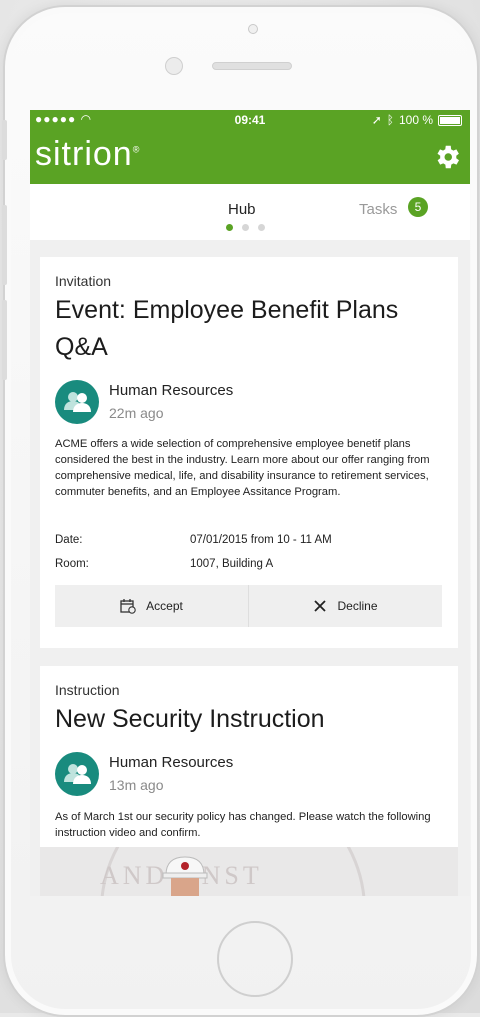 The width and height of the screenshot is (480, 1017). Describe the element at coordinates (252, 66) in the screenshot. I see `speaker-grille` at that location.